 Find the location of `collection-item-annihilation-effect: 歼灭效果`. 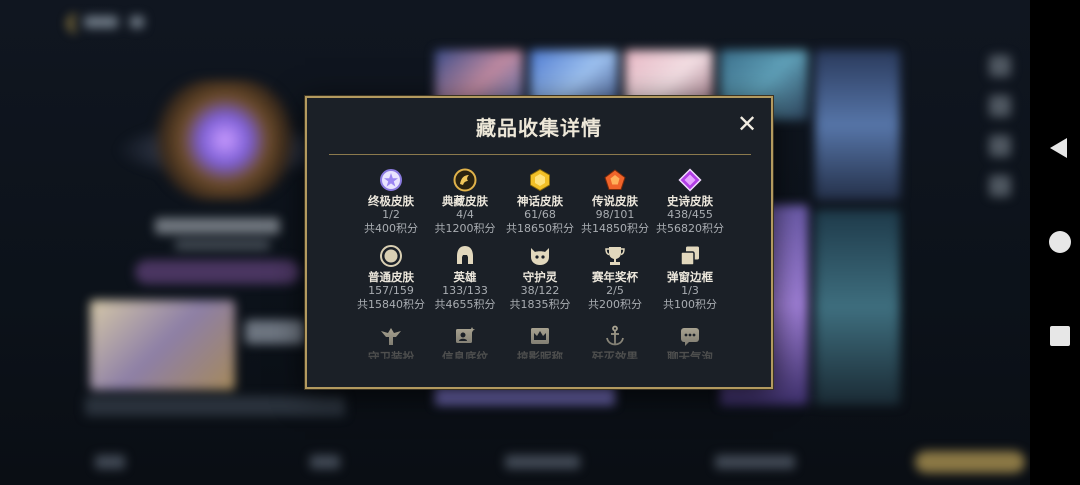

collection-item-annihilation-effect: 歼灭效果 is located at coordinates (615, 341).